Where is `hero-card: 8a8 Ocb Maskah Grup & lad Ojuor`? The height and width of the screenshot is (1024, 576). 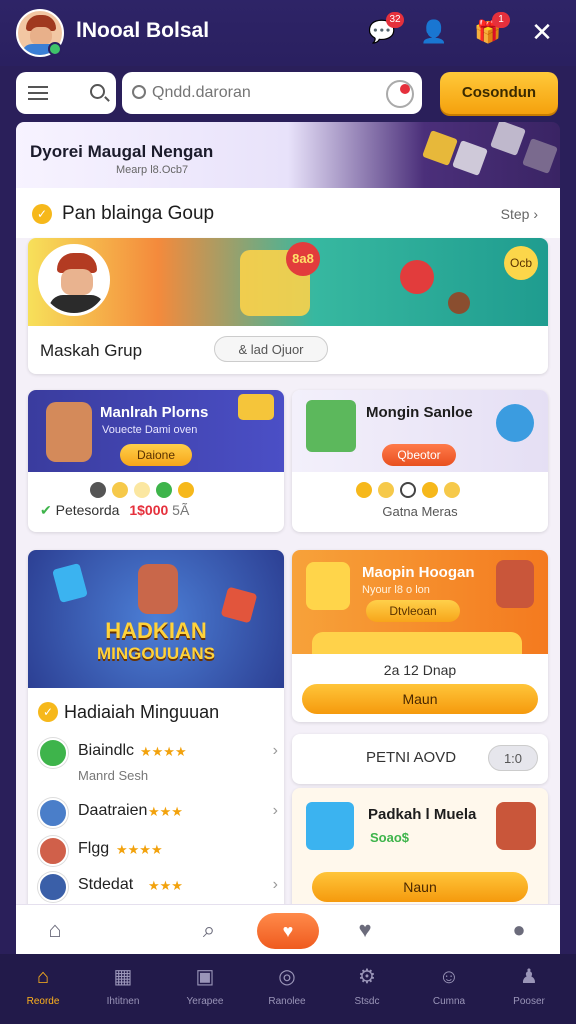
hero-card: 8a8 Ocb Maskah Grup & lad Ojuor is located at coordinates (288, 306).